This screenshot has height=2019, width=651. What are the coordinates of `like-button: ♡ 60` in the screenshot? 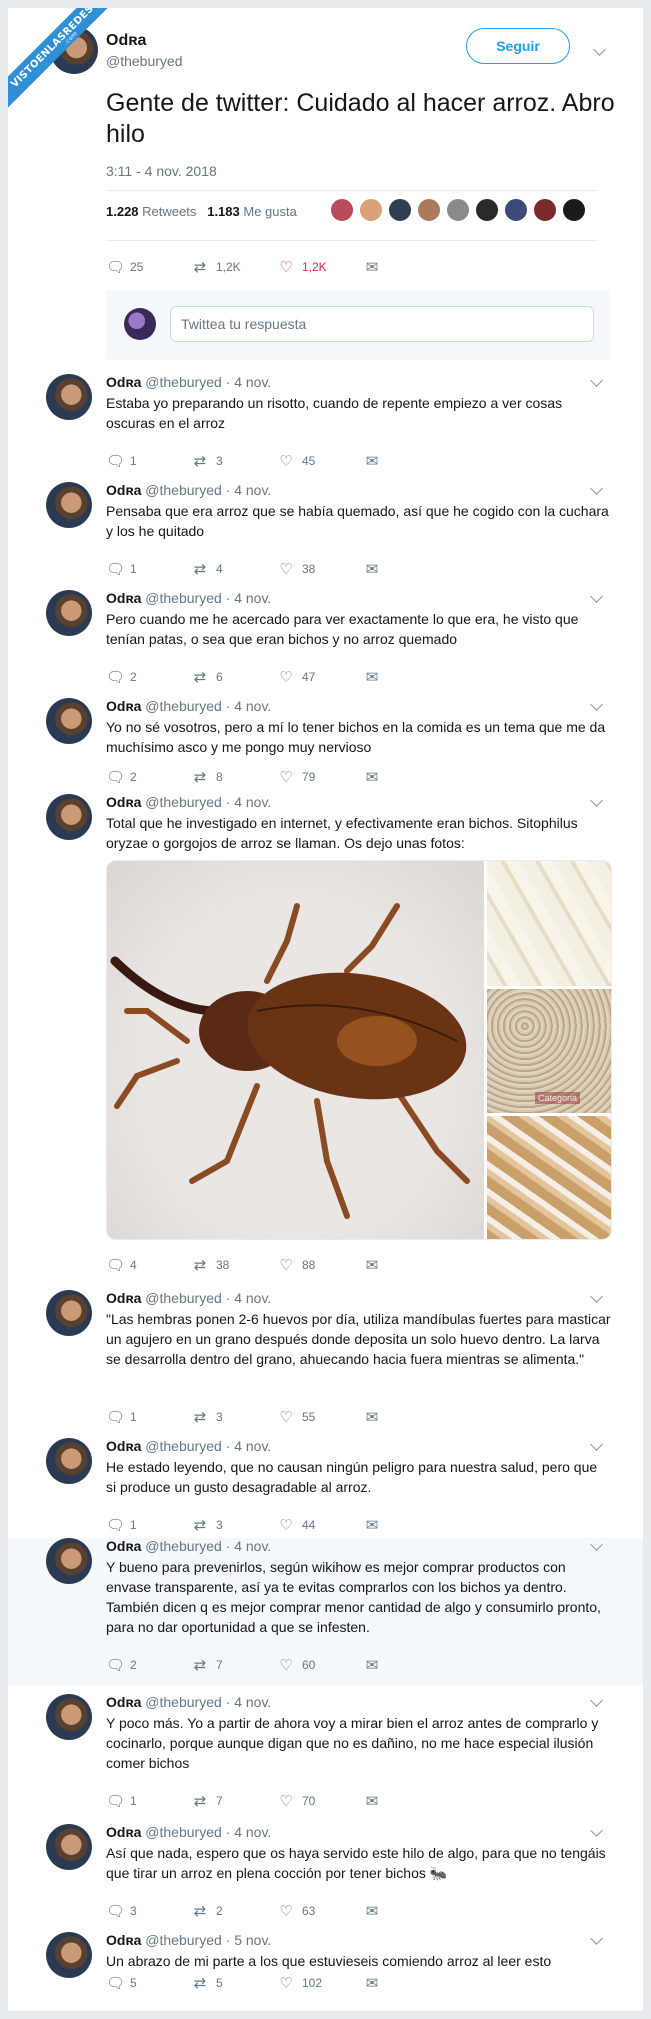 It's located at (321, 1665).